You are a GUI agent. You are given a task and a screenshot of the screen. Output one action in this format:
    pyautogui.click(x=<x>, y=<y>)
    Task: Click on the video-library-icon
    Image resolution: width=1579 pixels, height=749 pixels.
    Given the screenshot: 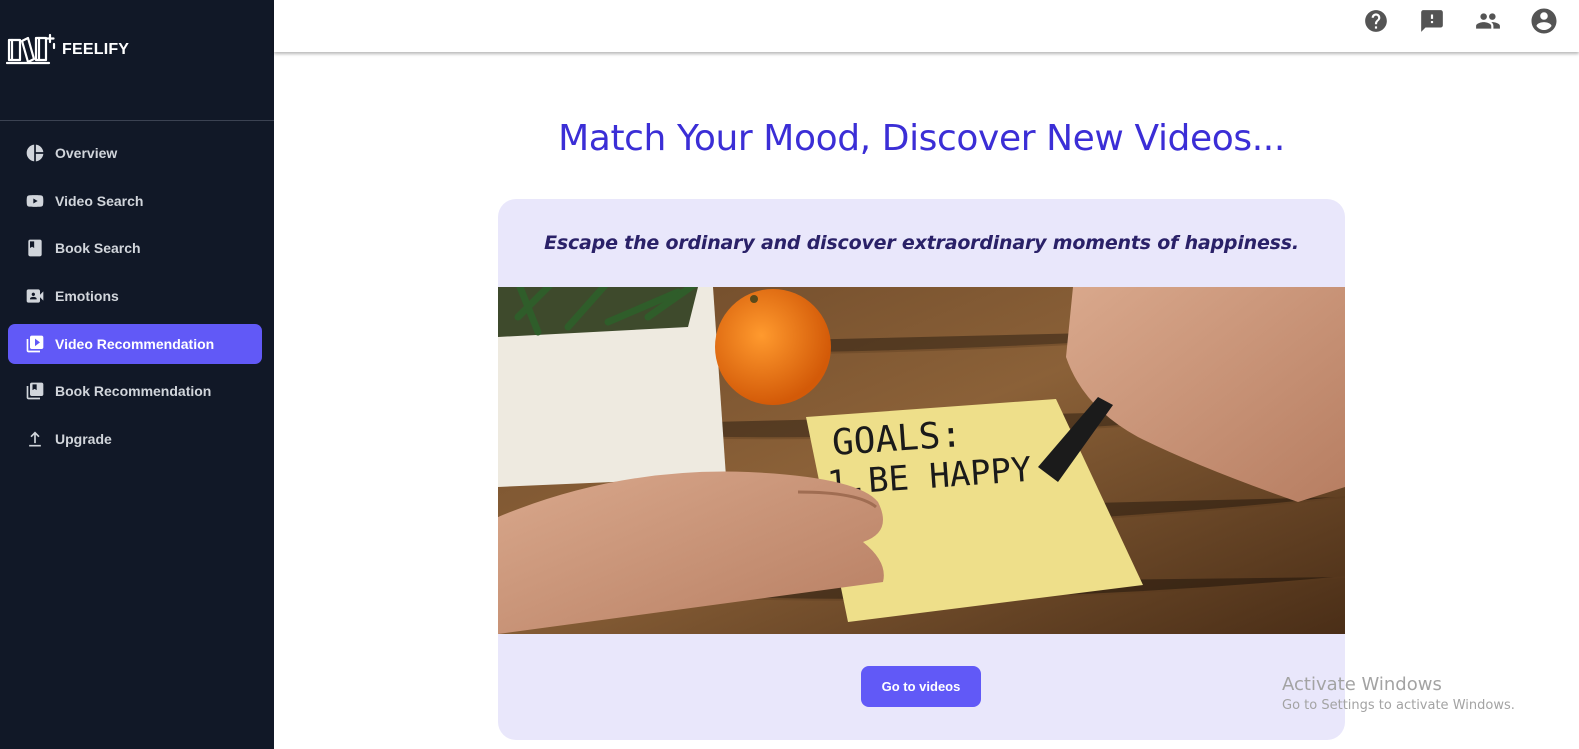 What is the action you would take?
    pyautogui.click(x=35, y=344)
    